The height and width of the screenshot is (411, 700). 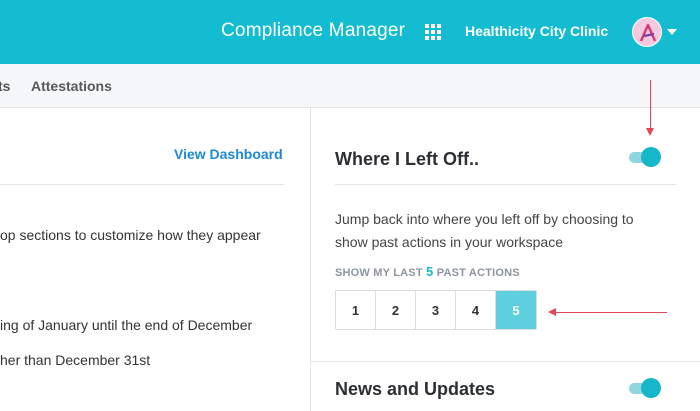 What do you see at coordinates (228, 154) in the screenshot?
I see `view-dashboard-link: View Dashboard` at bounding box center [228, 154].